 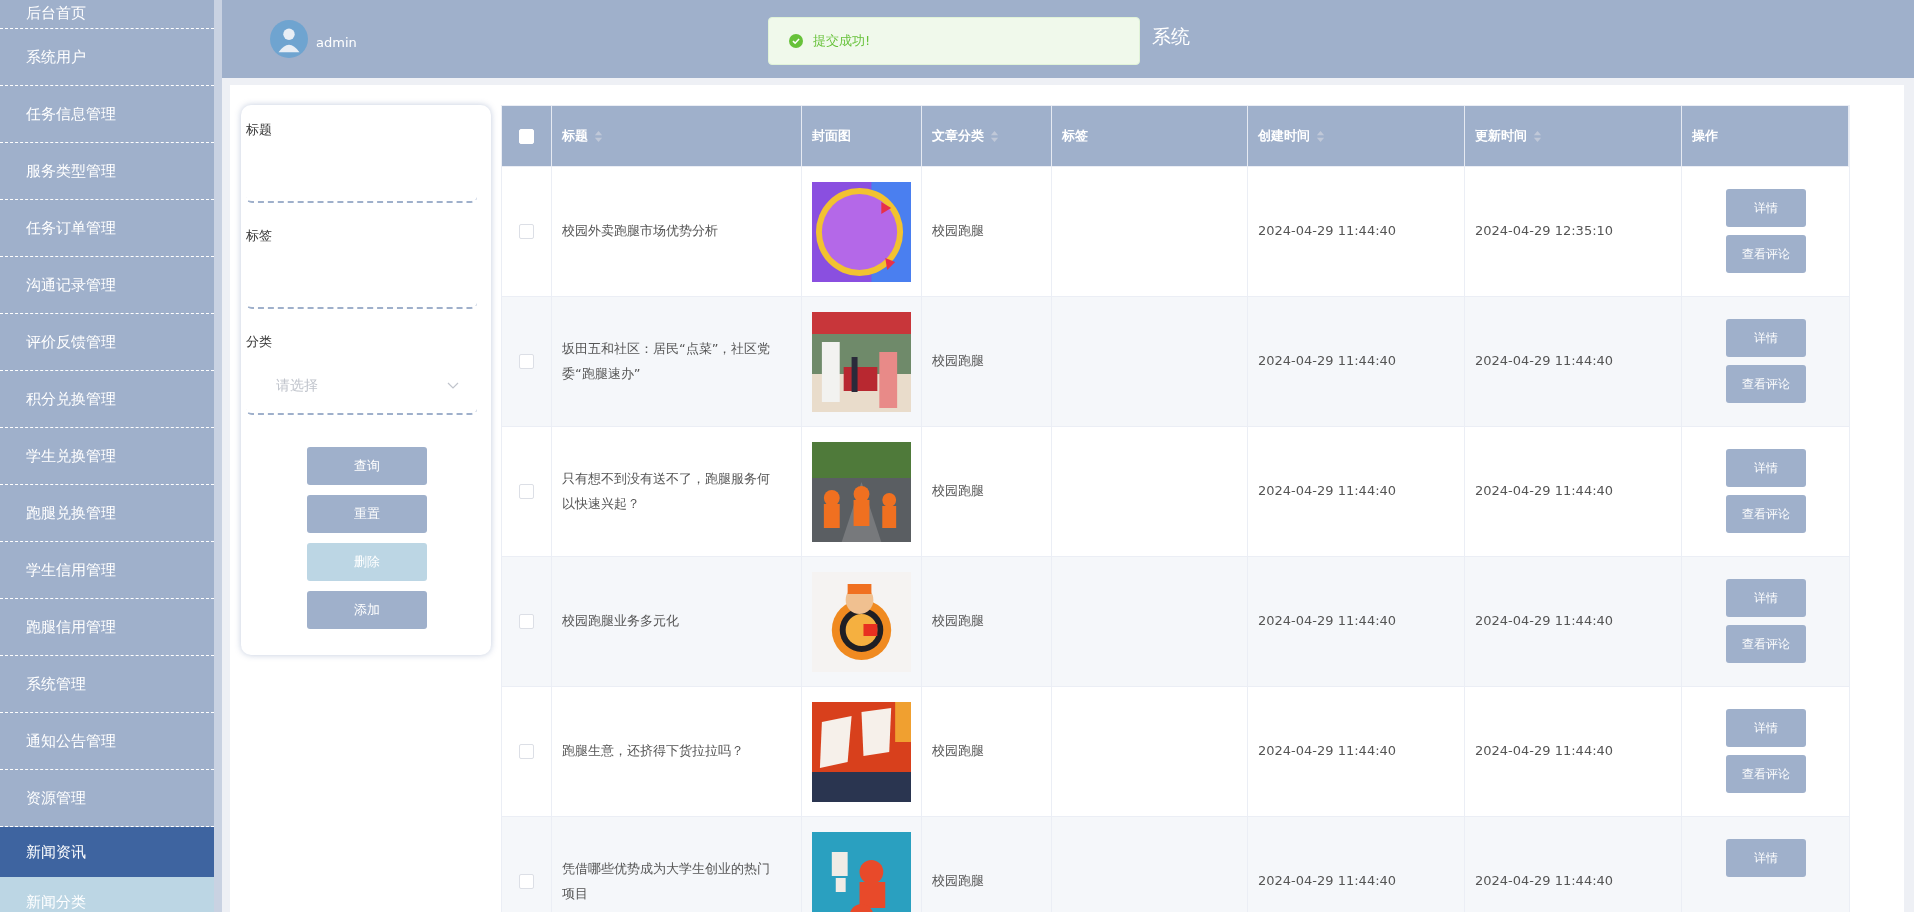 What do you see at coordinates (958, 136) in the screenshot?
I see `column-header: 文章分类` at bounding box center [958, 136].